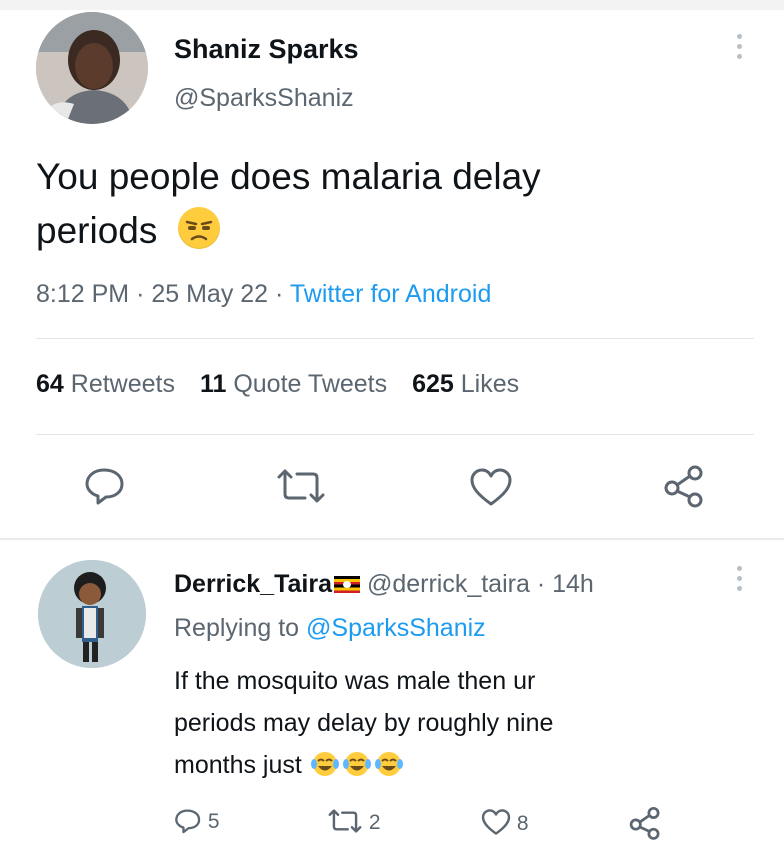 This screenshot has width=784, height=863. What do you see at coordinates (122, 384) in the screenshot?
I see `retweets-label: Retweets` at bounding box center [122, 384].